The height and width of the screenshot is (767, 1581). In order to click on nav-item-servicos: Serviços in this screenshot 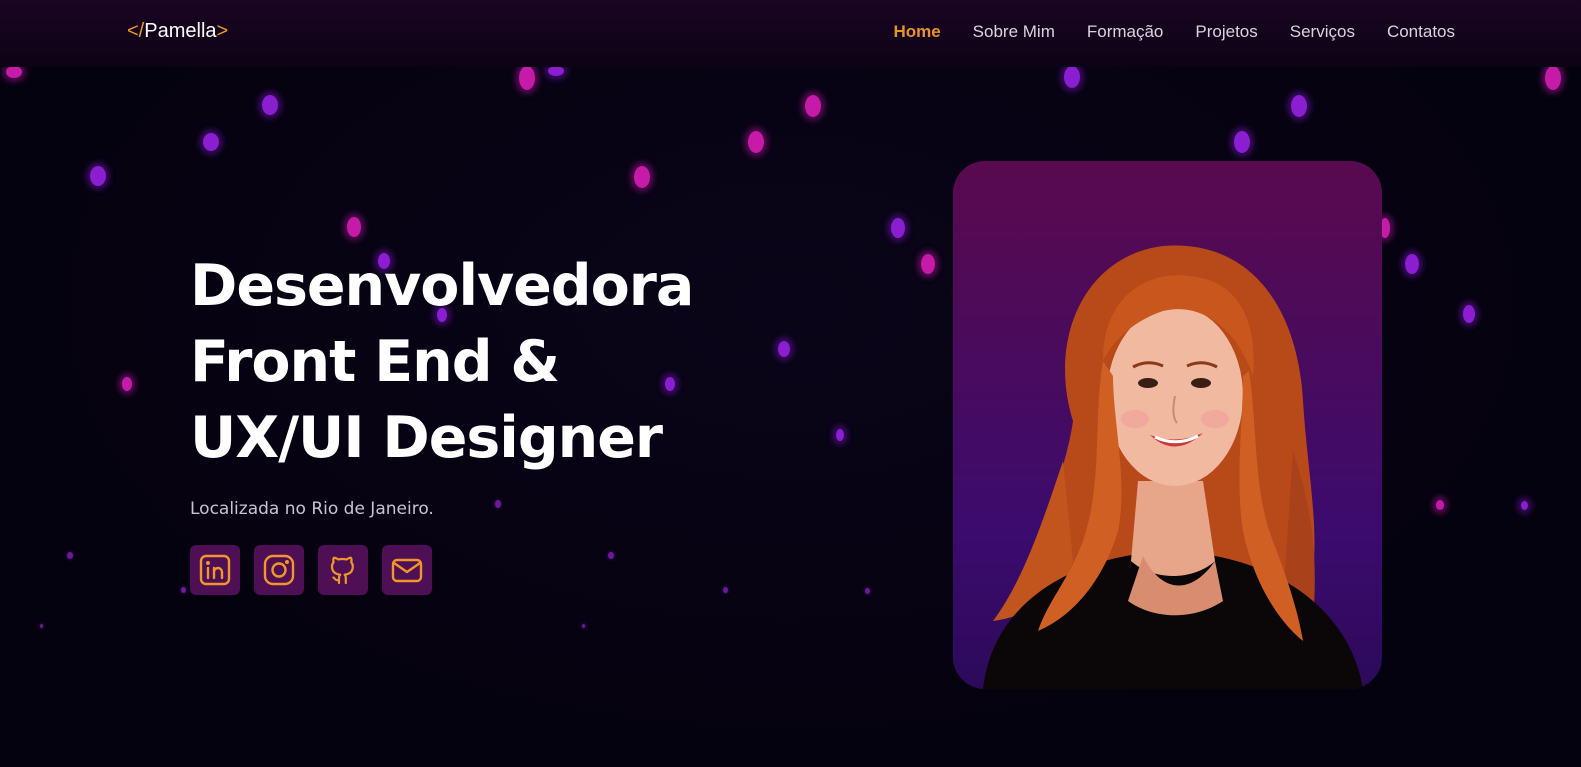, I will do `click(1322, 32)`.